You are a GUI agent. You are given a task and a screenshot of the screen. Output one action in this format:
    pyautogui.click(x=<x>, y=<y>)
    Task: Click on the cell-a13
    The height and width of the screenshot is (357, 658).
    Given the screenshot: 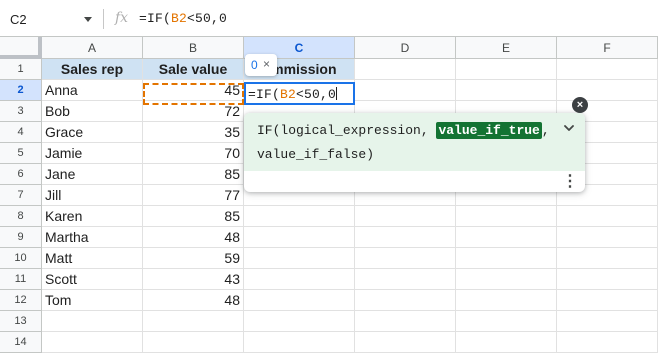 What is the action you would take?
    pyautogui.click(x=92, y=321)
    